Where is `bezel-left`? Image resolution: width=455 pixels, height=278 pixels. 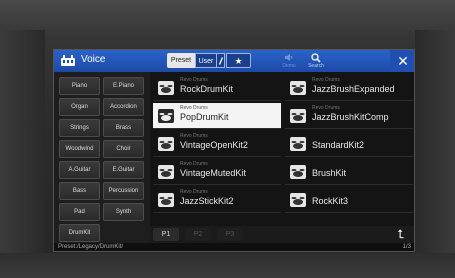 bezel-left is located at coordinates (22, 145).